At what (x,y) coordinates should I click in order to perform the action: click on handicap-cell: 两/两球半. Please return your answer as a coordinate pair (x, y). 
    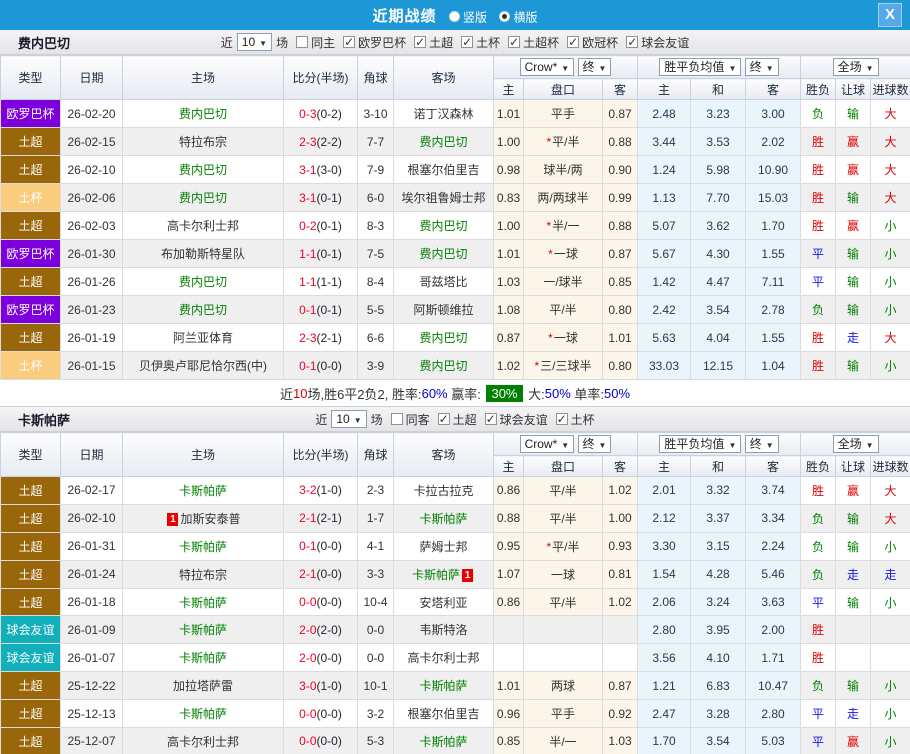
    Looking at the image, I should click on (563, 197).